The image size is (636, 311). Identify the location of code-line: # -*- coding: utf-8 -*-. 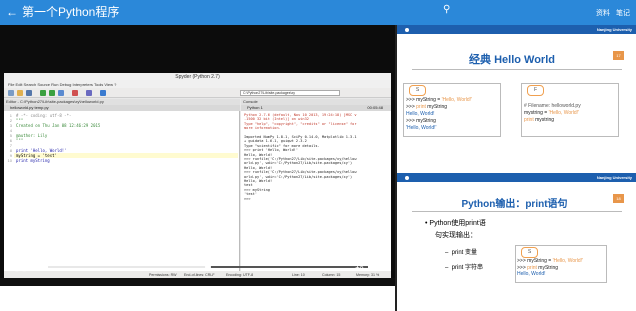
(44, 115).